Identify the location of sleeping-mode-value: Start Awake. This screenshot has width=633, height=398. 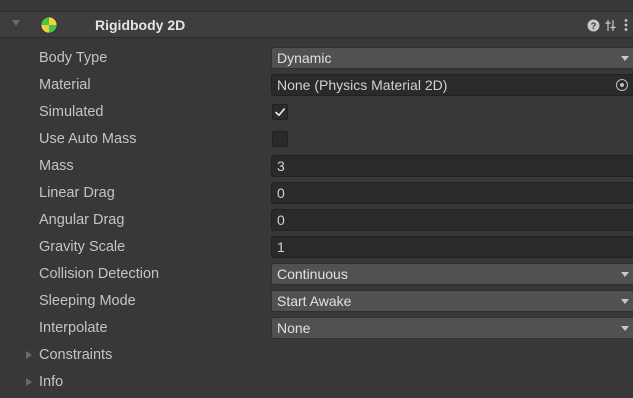
(314, 301).